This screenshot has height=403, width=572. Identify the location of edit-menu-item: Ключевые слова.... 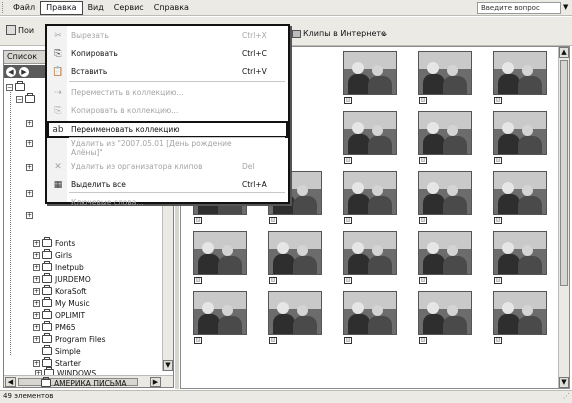
(167, 202).